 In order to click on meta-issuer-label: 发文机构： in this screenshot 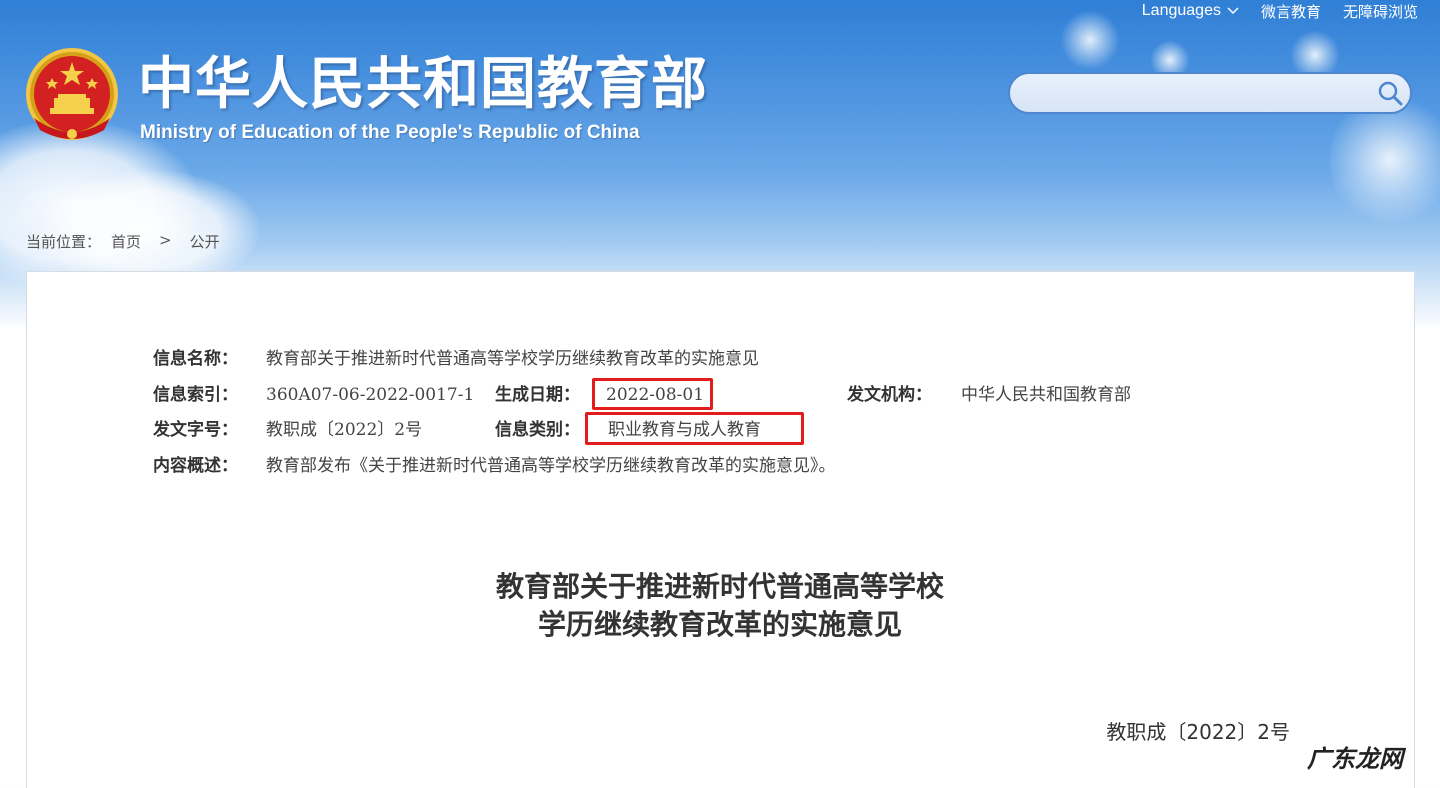, I will do `click(889, 395)`.